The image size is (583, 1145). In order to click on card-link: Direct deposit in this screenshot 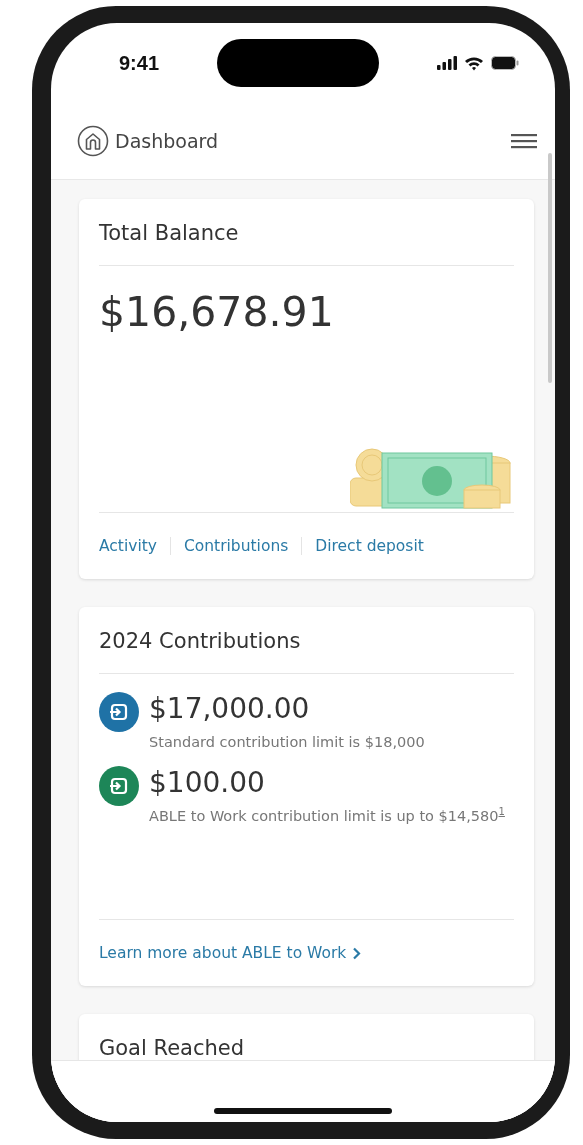, I will do `click(369, 546)`.